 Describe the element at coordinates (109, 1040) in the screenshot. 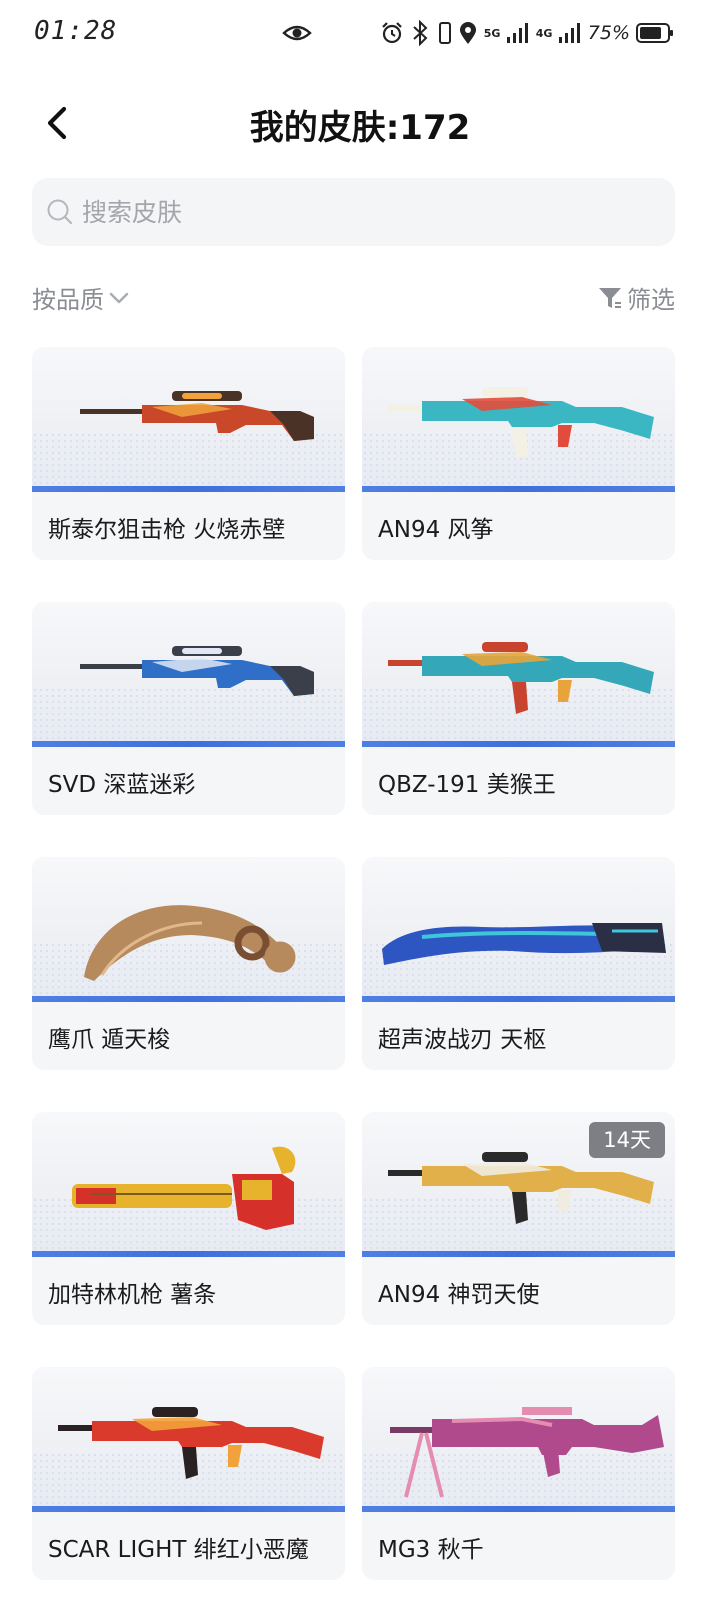

I see `skin-name: 鹰爪 遁天梭` at that location.